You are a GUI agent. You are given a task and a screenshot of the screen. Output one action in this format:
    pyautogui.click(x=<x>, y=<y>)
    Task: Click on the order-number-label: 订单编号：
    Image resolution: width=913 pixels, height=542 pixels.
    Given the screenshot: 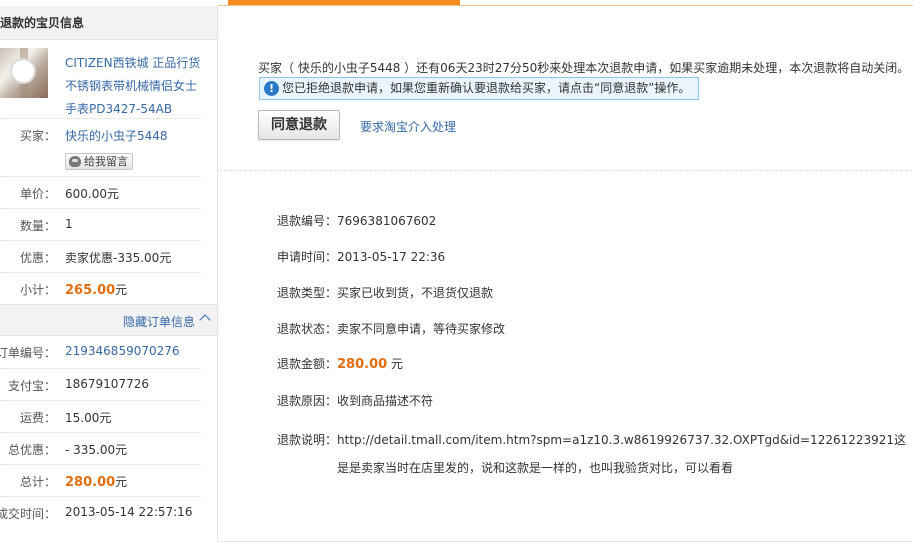 What is the action you would take?
    pyautogui.click(x=28, y=353)
    